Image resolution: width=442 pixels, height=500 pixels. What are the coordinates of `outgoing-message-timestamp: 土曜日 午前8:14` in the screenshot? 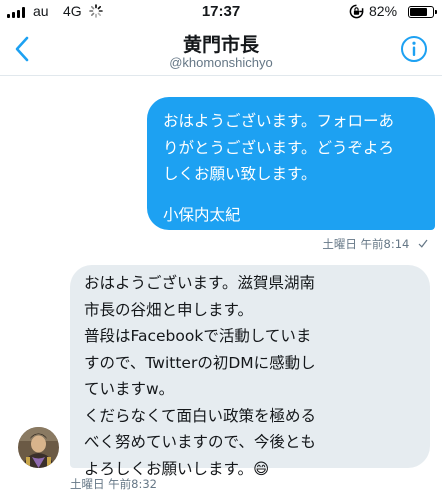 It's located at (375, 244).